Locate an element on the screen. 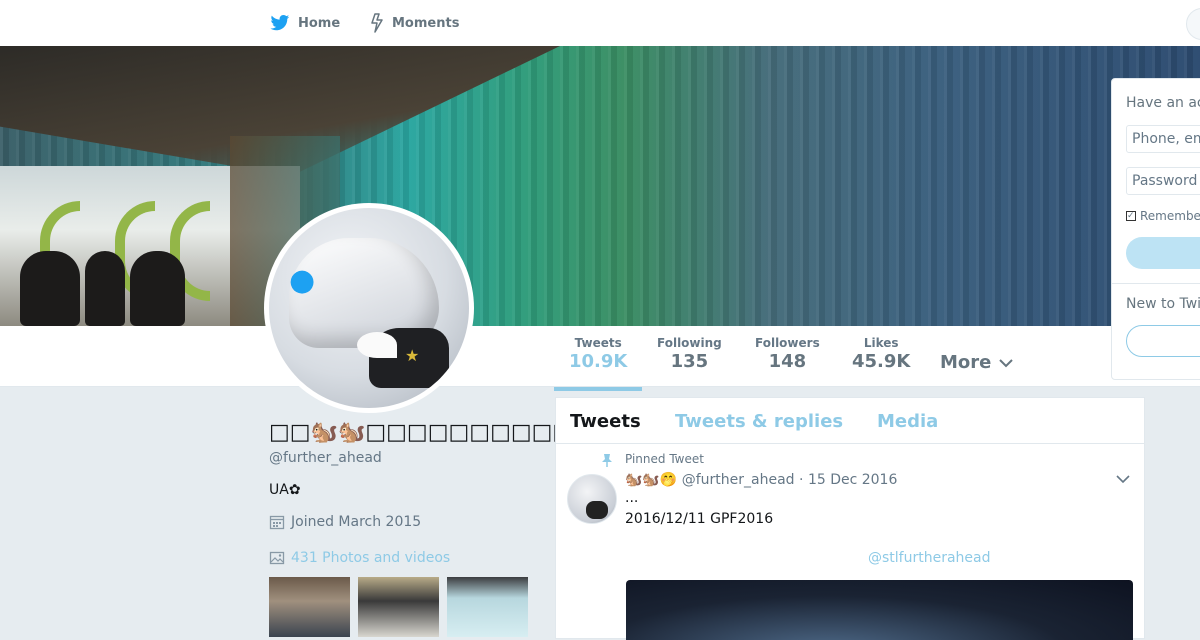 The height and width of the screenshot is (640, 1200). password-input: Password is located at coordinates (1163, 181).